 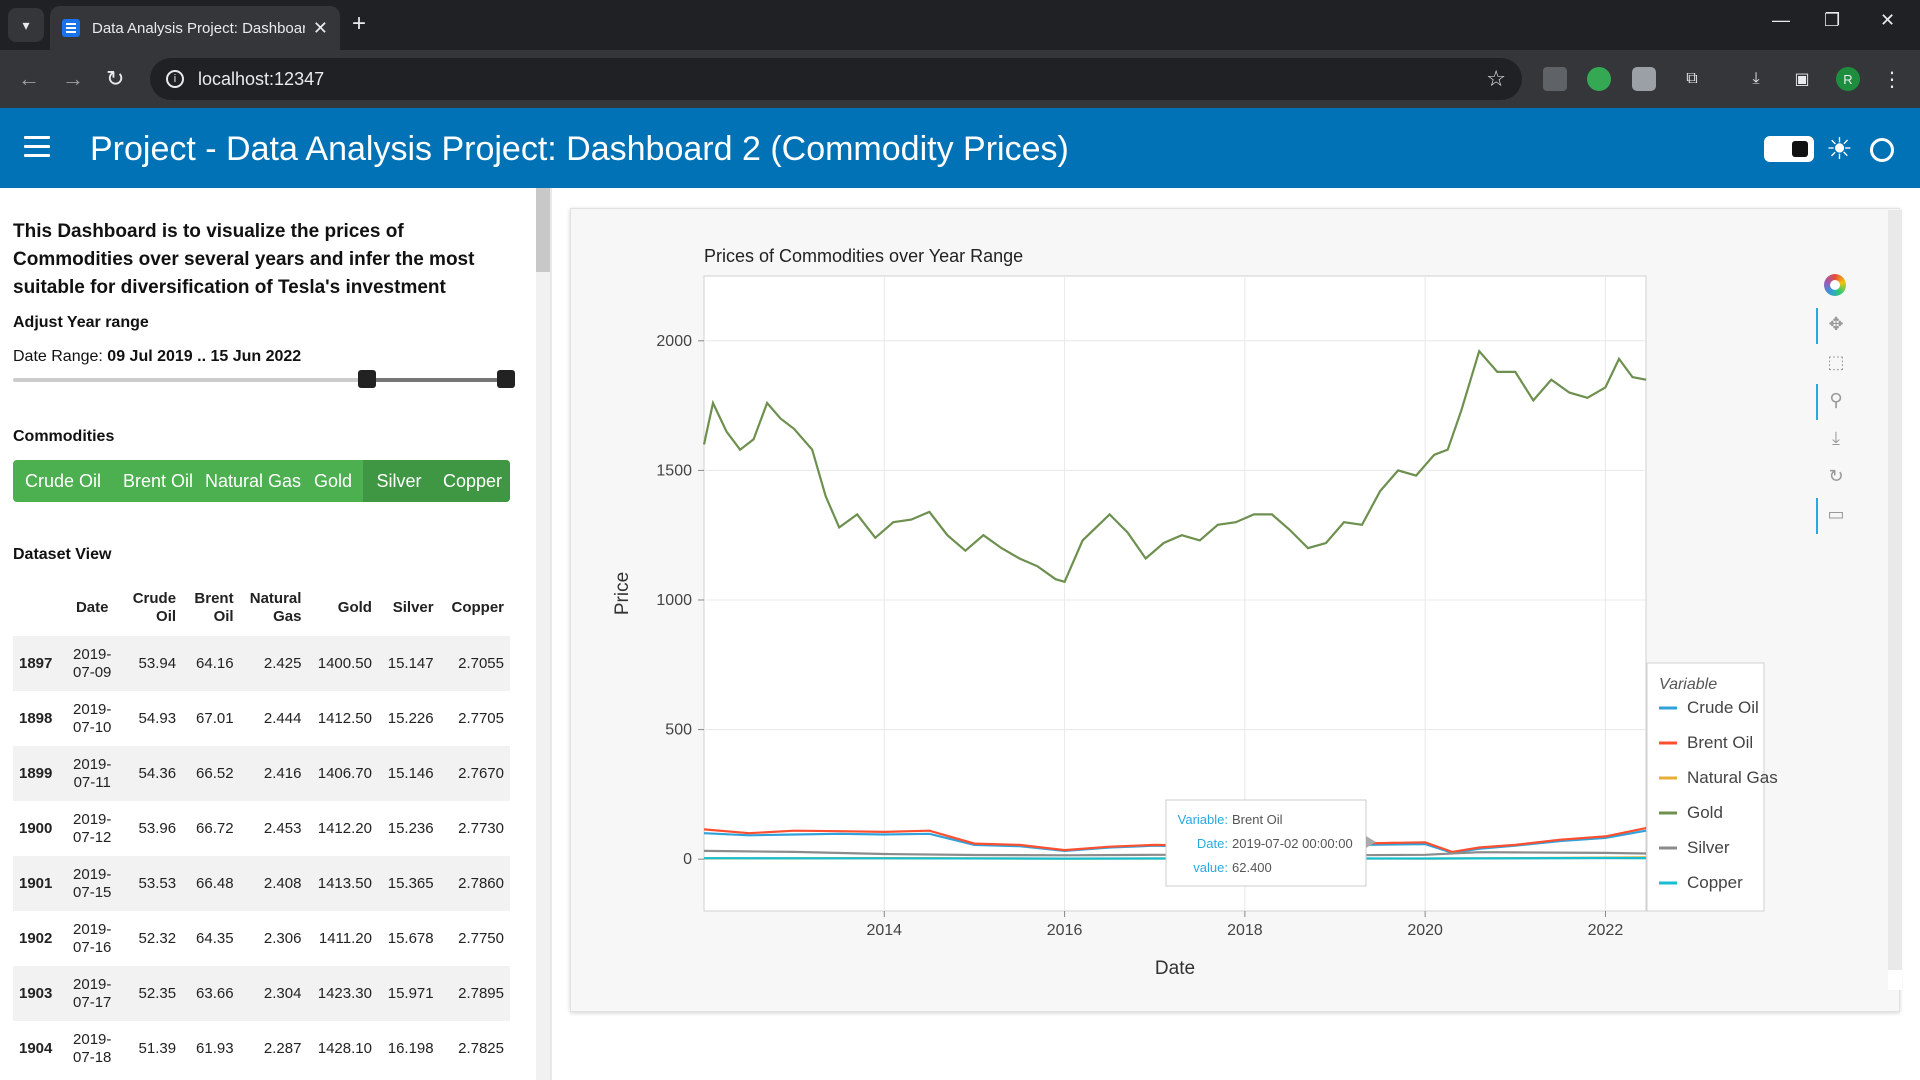 I want to click on tooltip-value: 62.400, so click(x=1252, y=867).